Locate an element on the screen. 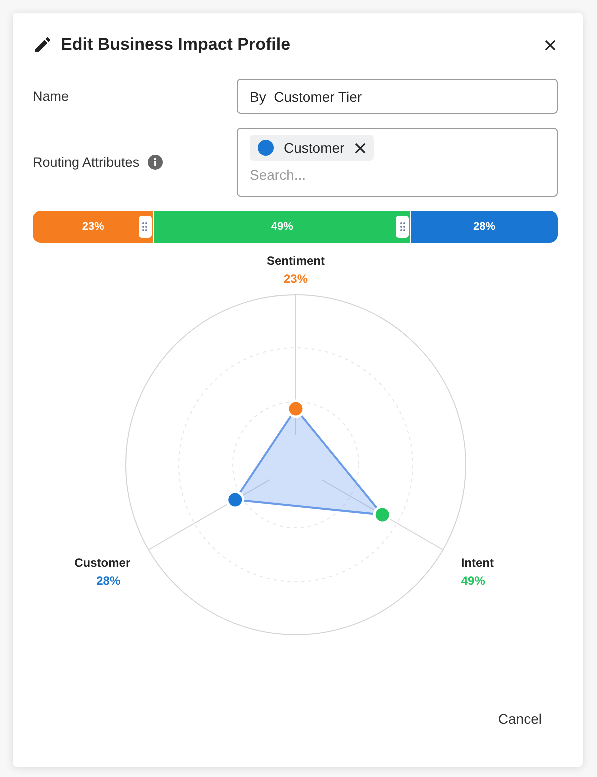  name-field: By Customer Tier is located at coordinates (397, 96).